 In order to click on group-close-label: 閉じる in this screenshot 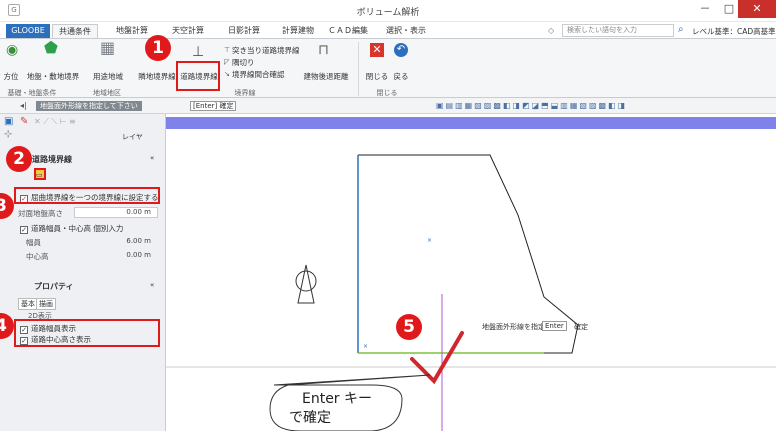, I will do `click(387, 93)`.